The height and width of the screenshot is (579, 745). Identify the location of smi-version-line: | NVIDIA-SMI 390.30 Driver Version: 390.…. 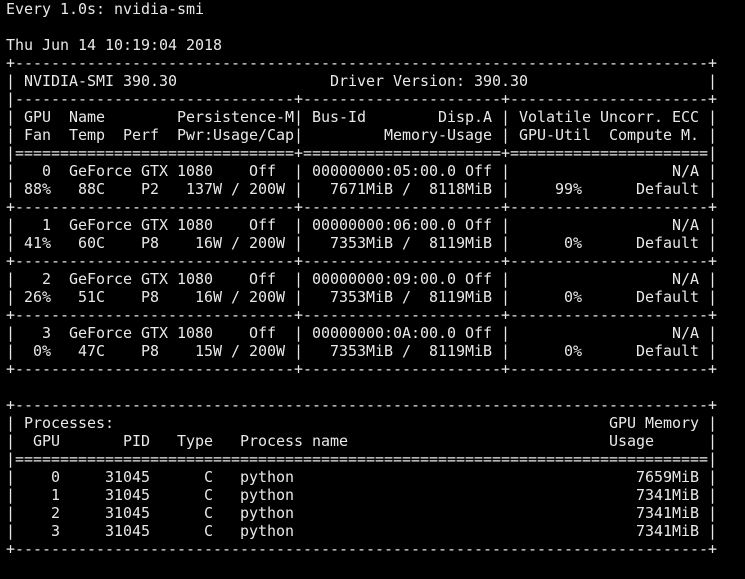
(361, 81).